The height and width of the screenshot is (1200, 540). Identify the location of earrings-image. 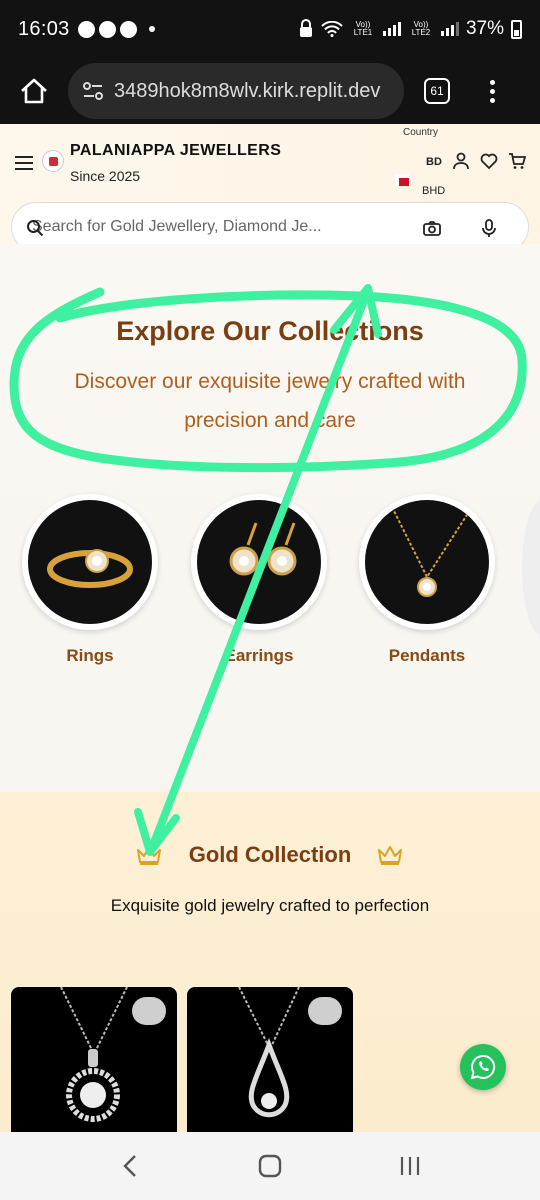
(259, 562).